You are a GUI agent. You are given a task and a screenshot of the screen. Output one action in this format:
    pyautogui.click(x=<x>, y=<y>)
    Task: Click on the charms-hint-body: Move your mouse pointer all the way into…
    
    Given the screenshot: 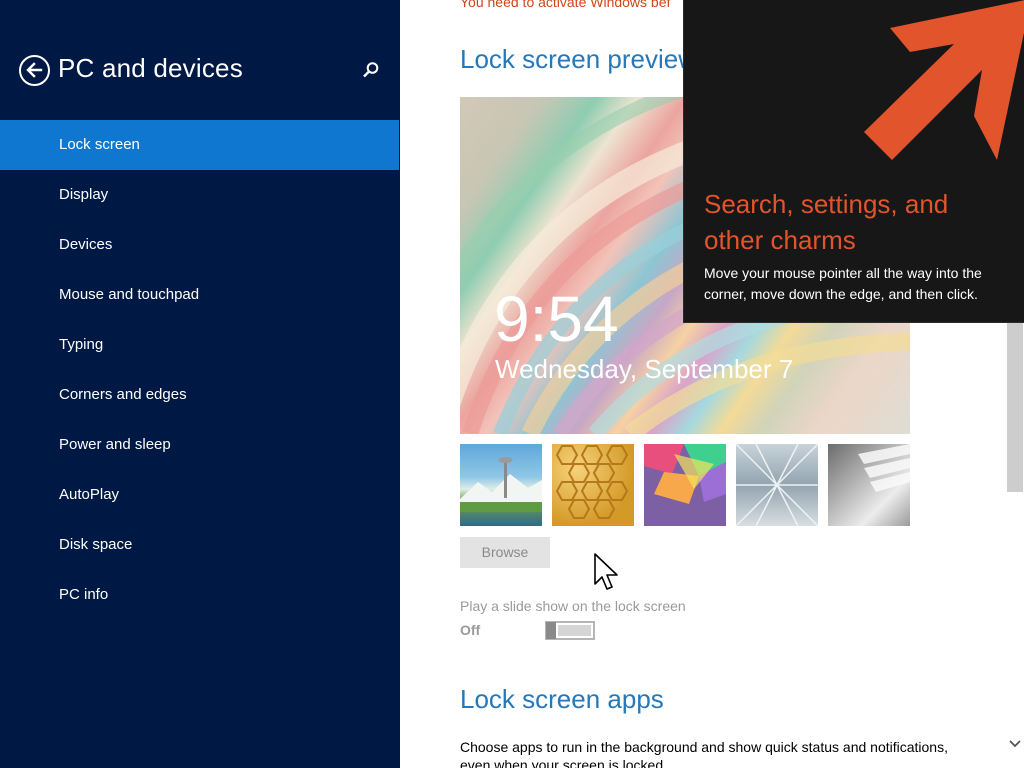 What is the action you would take?
    pyautogui.click(x=843, y=283)
    